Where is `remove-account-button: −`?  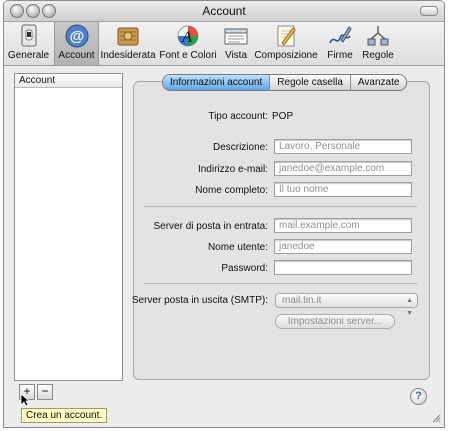 remove-account-button: − is located at coordinates (45, 392).